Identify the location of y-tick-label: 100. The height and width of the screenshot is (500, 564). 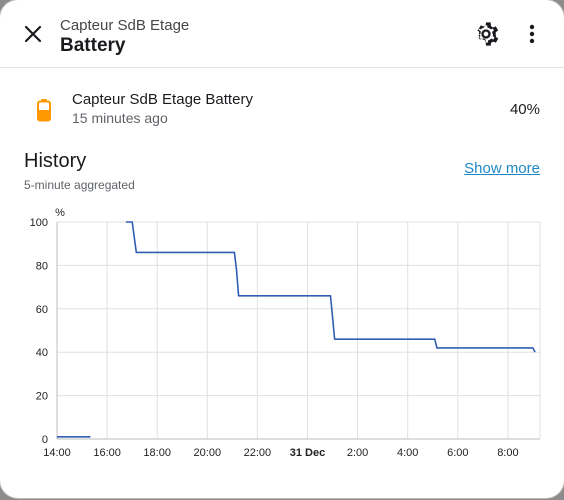
(39, 223).